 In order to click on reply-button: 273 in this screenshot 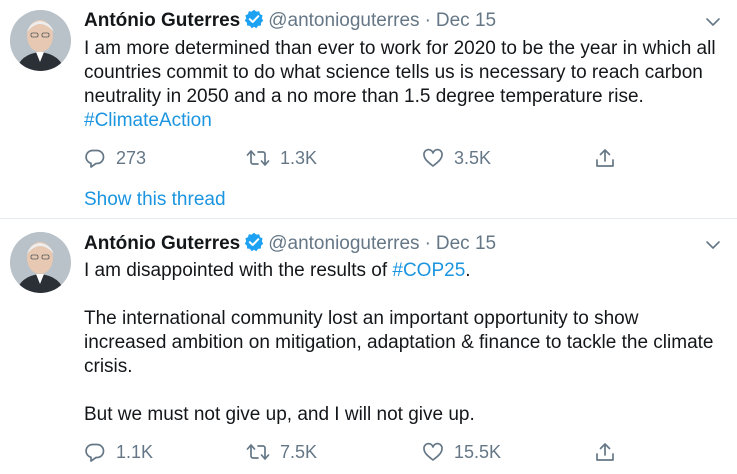, I will do `click(115, 158)`.